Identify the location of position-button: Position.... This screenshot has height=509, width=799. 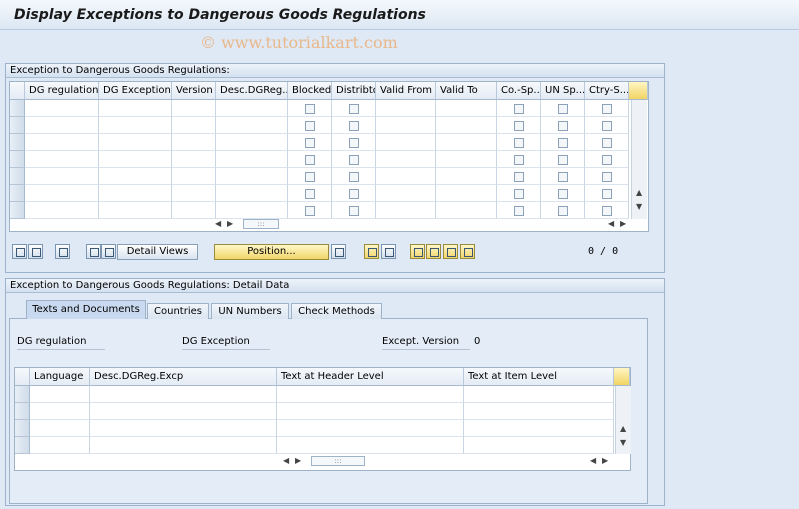
(271, 252).